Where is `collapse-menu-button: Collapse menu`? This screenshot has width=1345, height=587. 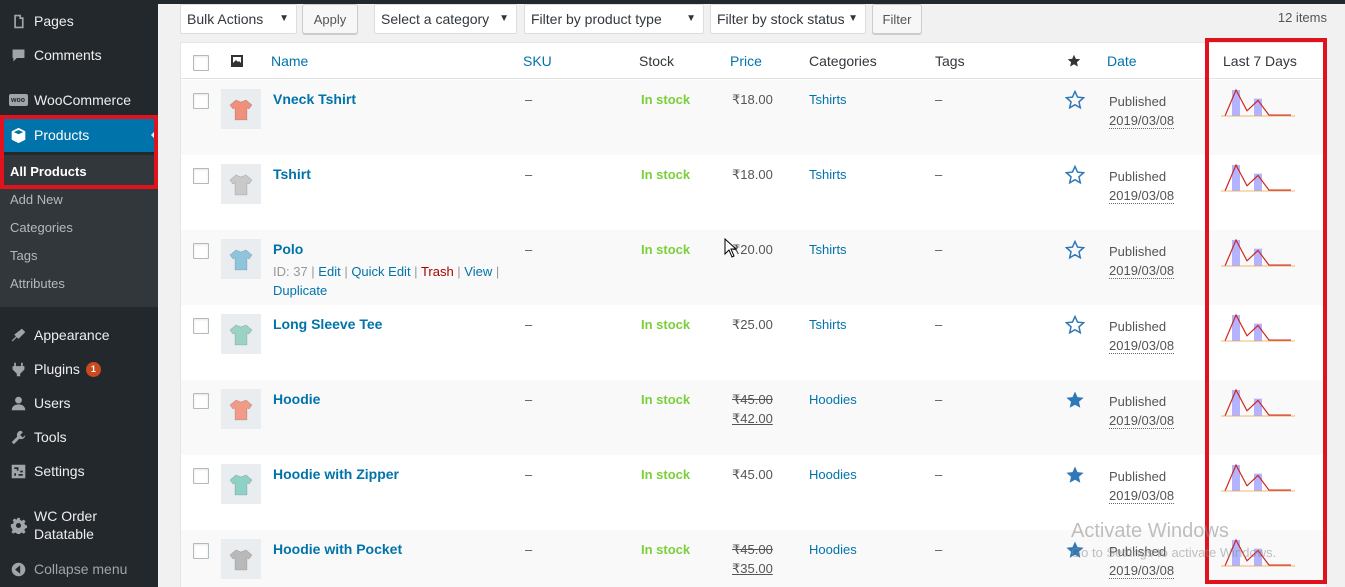 collapse-menu-button: Collapse menu is located at coordinates (79, 569).